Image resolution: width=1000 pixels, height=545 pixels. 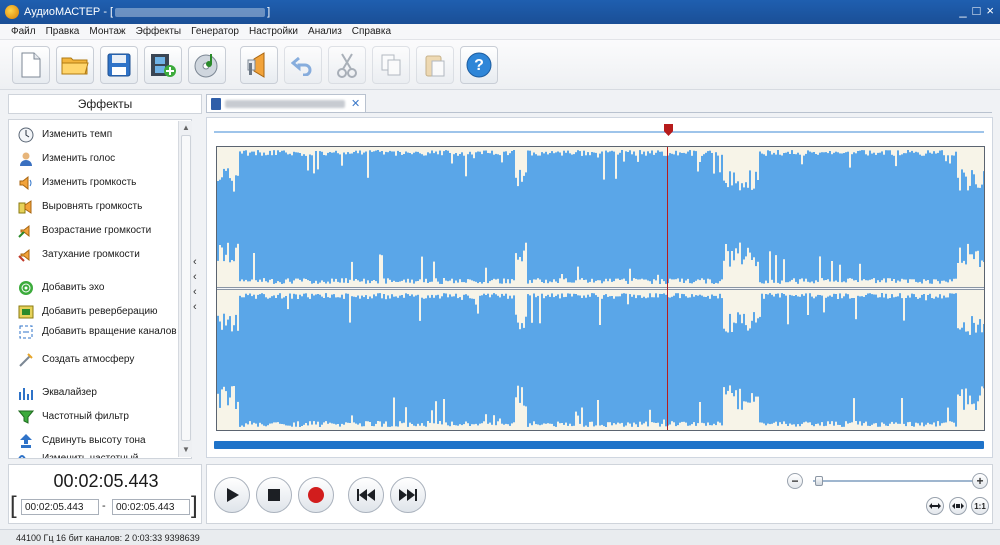 I want to click on menu-generator: Генератор, so click(x=215, y=31).